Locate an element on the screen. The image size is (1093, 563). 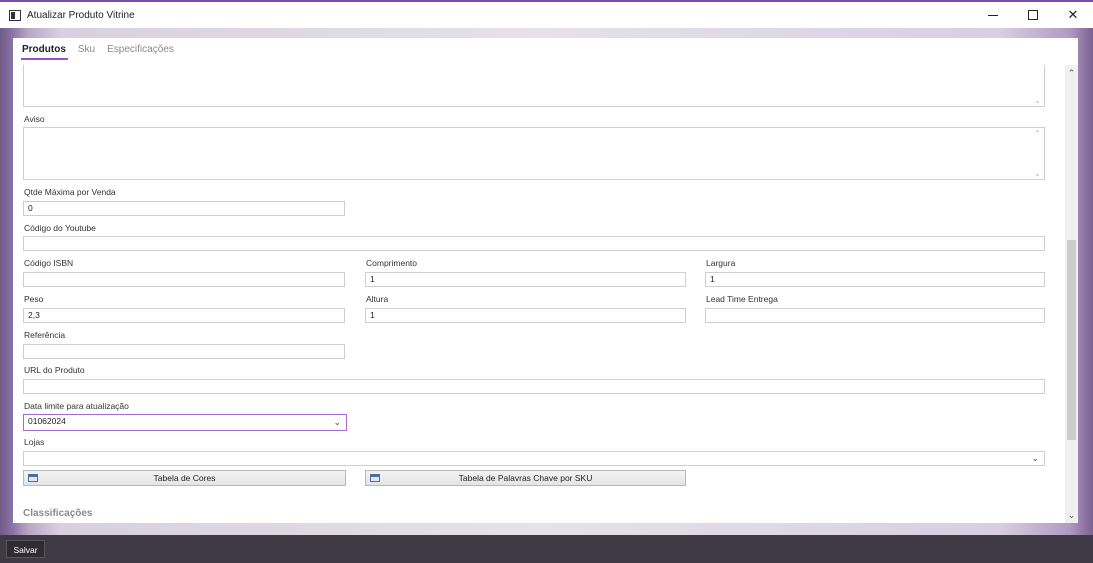
save-button: Salvar is located at coordinates (25, 549).